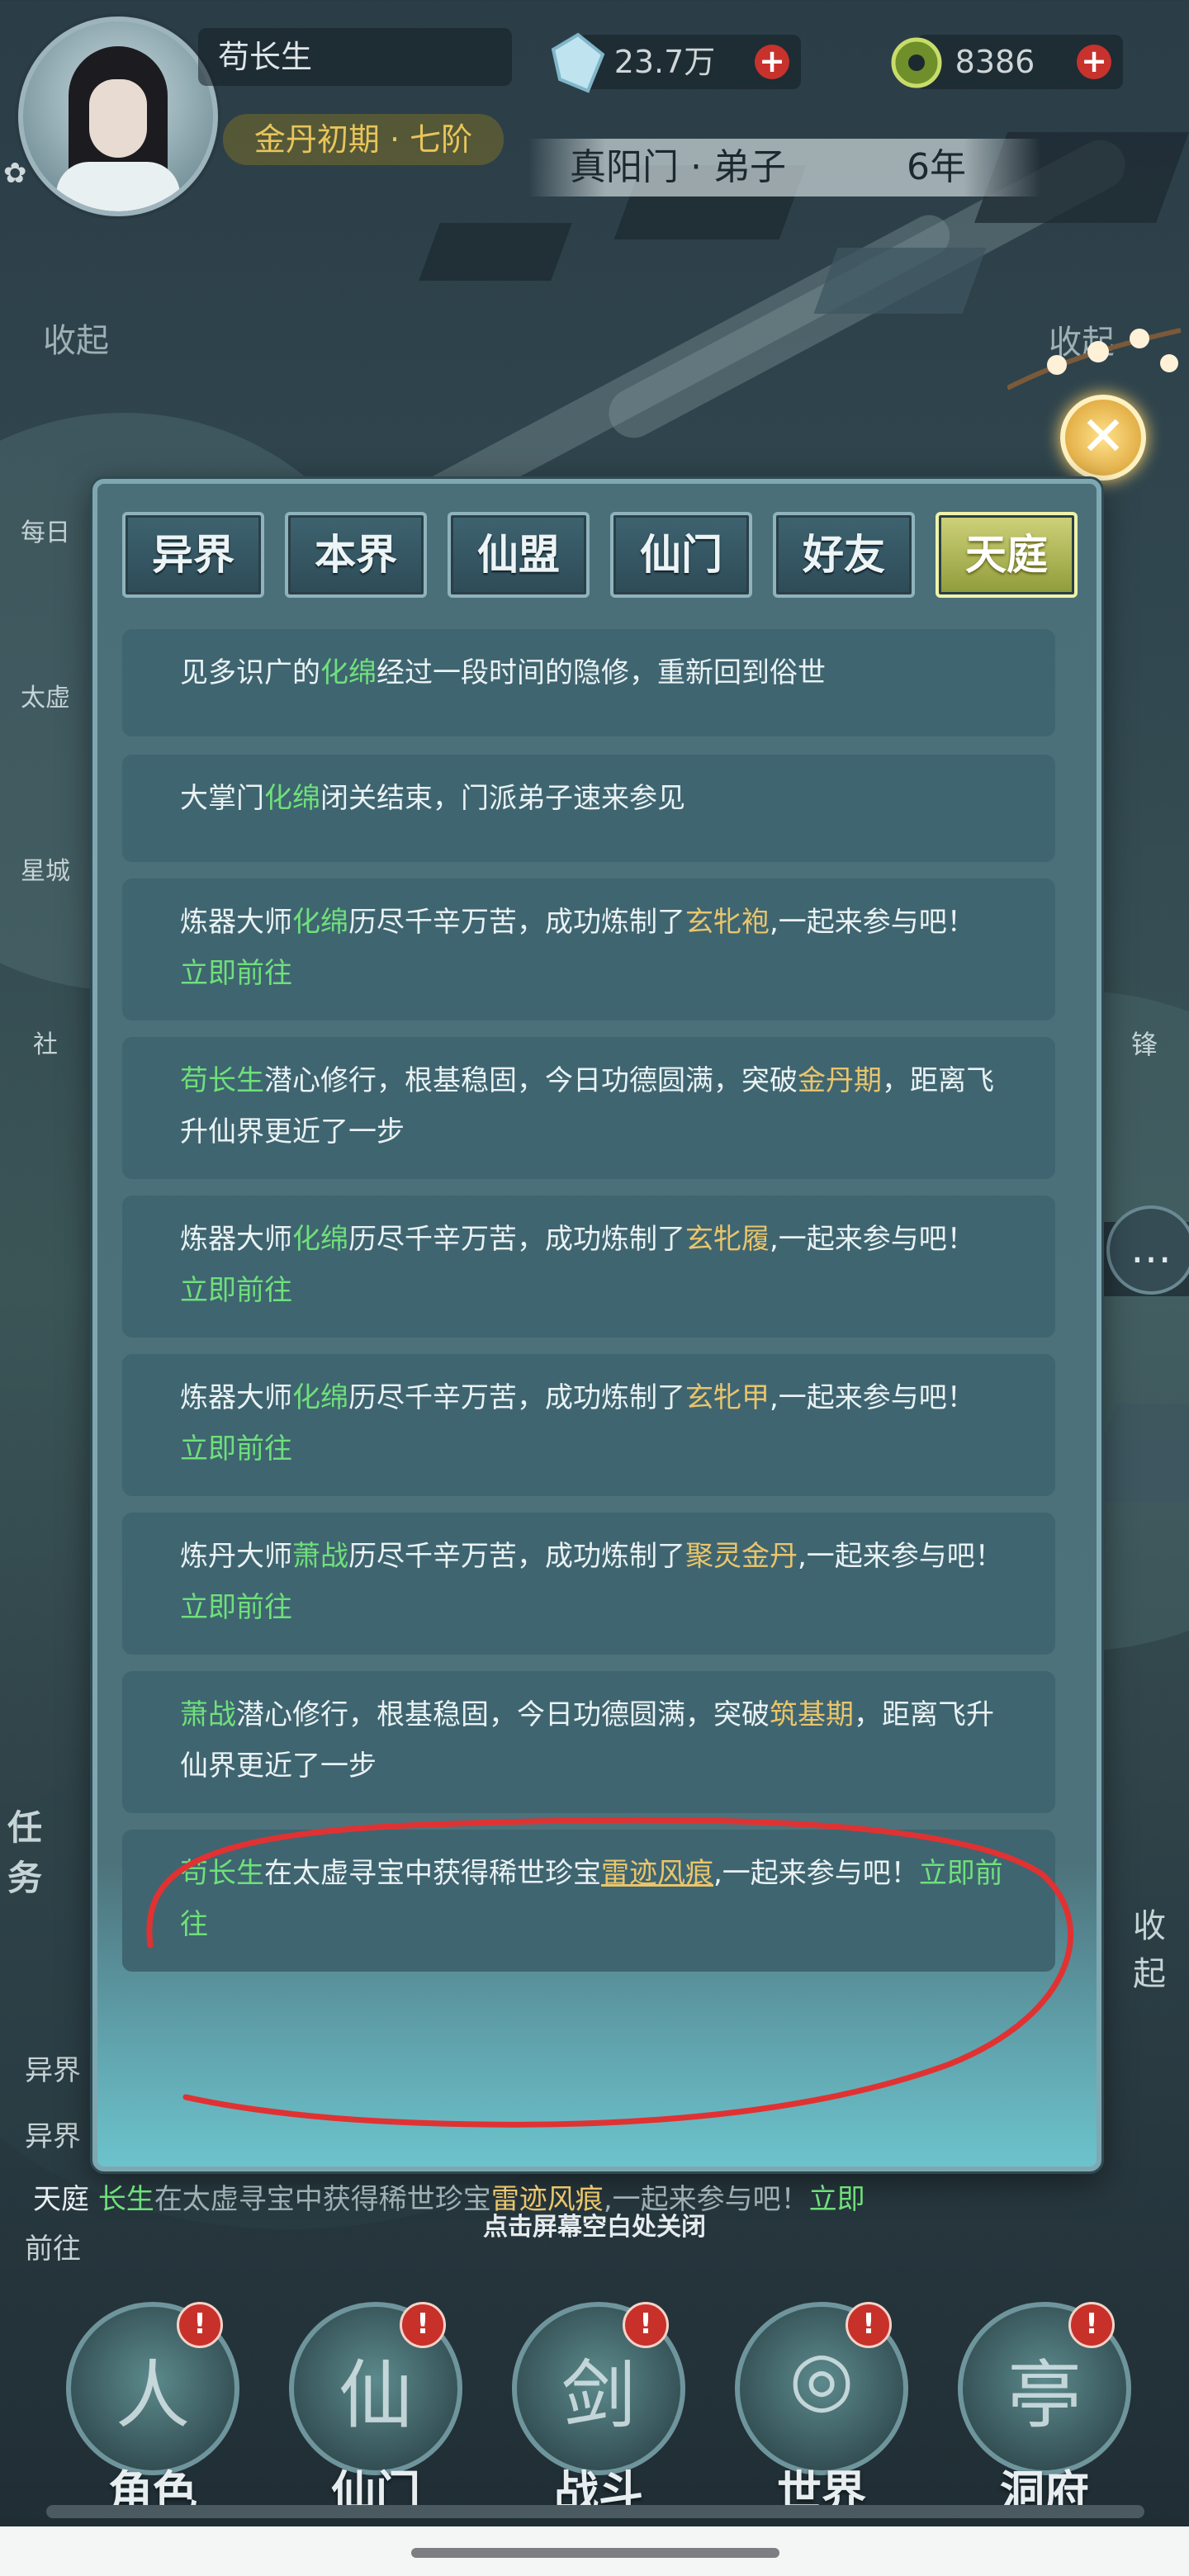 This screenshot has width=1189, height=2576. I want to click on bottom-scroll-bar, so click(595, 2511).